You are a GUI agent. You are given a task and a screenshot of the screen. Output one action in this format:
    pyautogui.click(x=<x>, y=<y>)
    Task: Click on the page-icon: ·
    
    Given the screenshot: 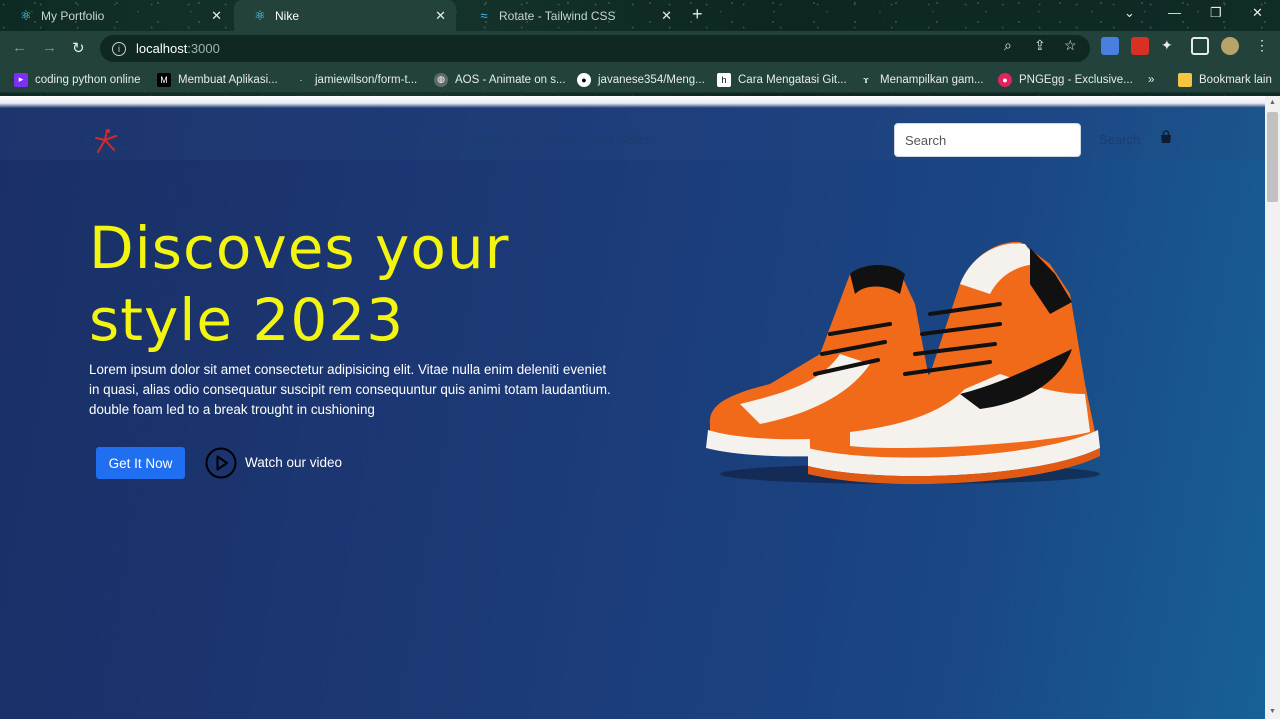 What is the action you would take?
    pyautogui.click(x=301, y=79)
    